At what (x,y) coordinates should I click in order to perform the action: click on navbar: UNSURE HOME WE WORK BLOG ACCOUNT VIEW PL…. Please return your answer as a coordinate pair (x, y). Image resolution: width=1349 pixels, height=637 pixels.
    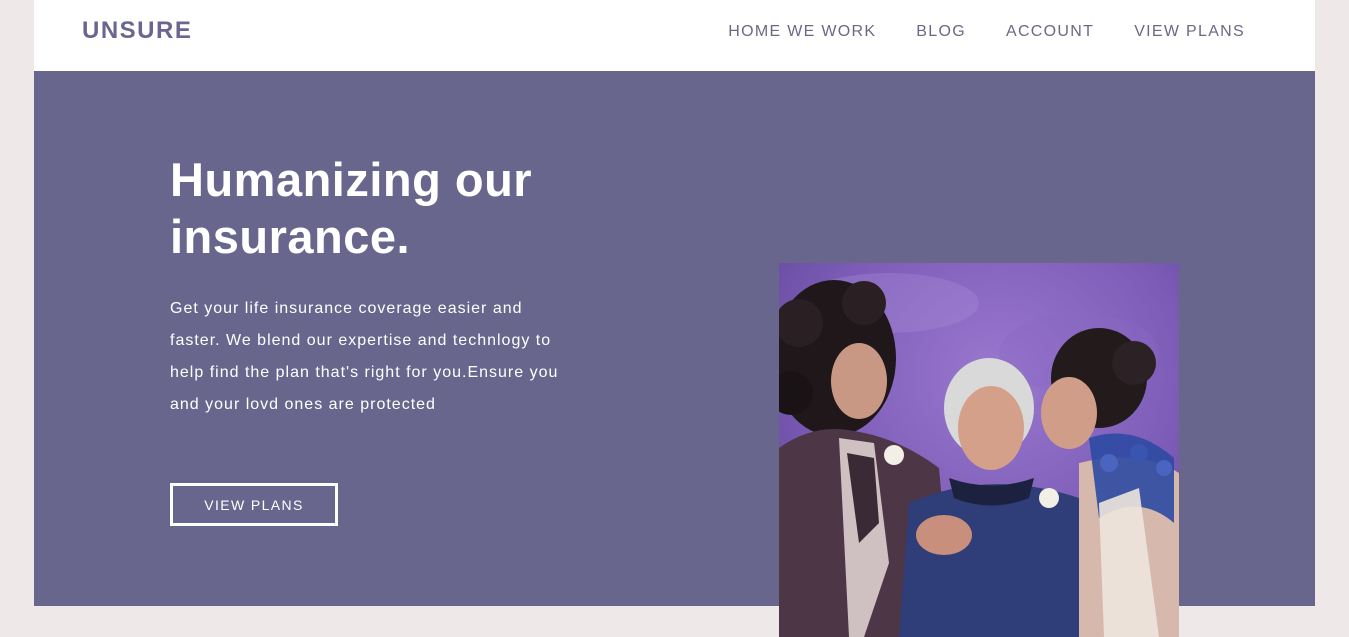
    Looking at the image, I should click on (674, 35).